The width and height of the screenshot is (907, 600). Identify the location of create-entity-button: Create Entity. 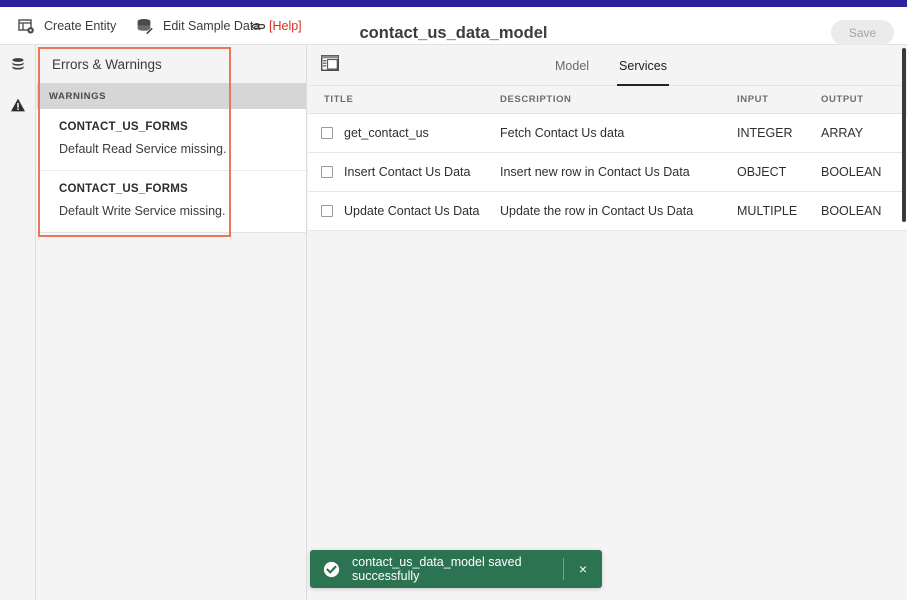
(67, 26).